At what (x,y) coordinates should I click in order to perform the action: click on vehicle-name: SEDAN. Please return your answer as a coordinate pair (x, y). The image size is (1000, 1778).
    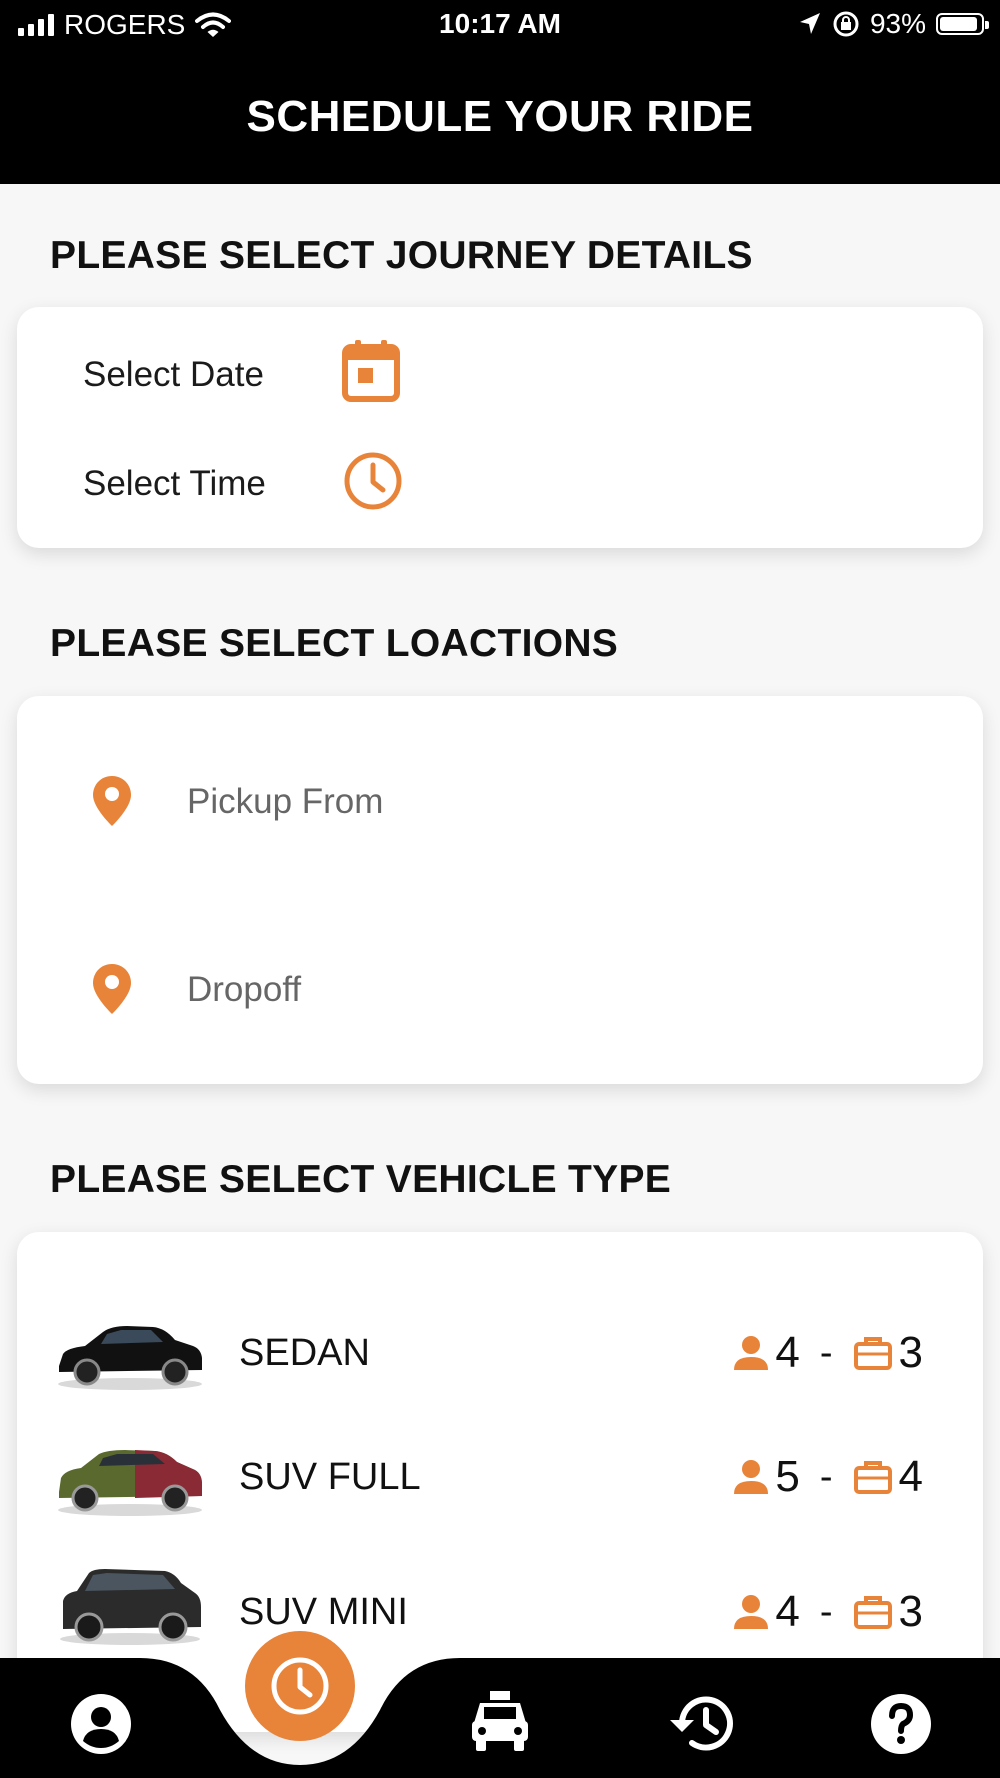
    Looking at the image, I should click on (304, 1353).